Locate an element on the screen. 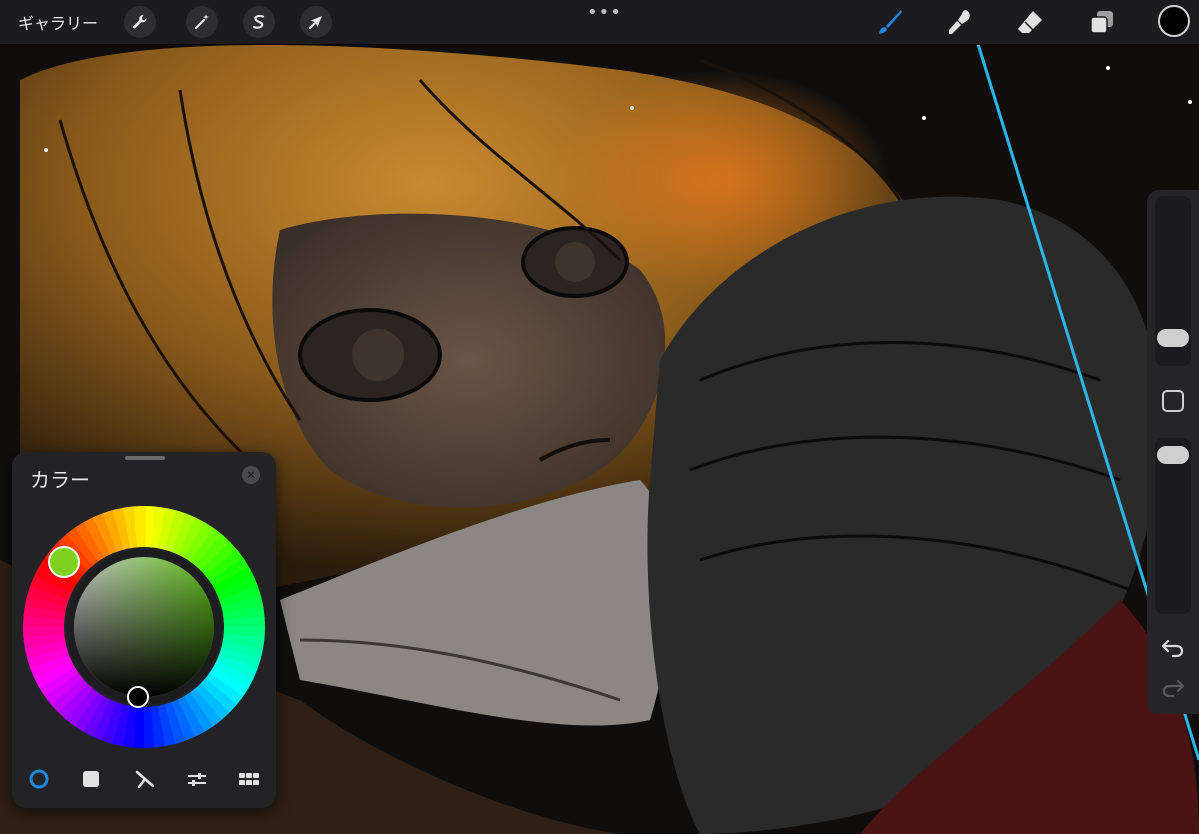  layers-icon is located at coordinates (1101, 22).